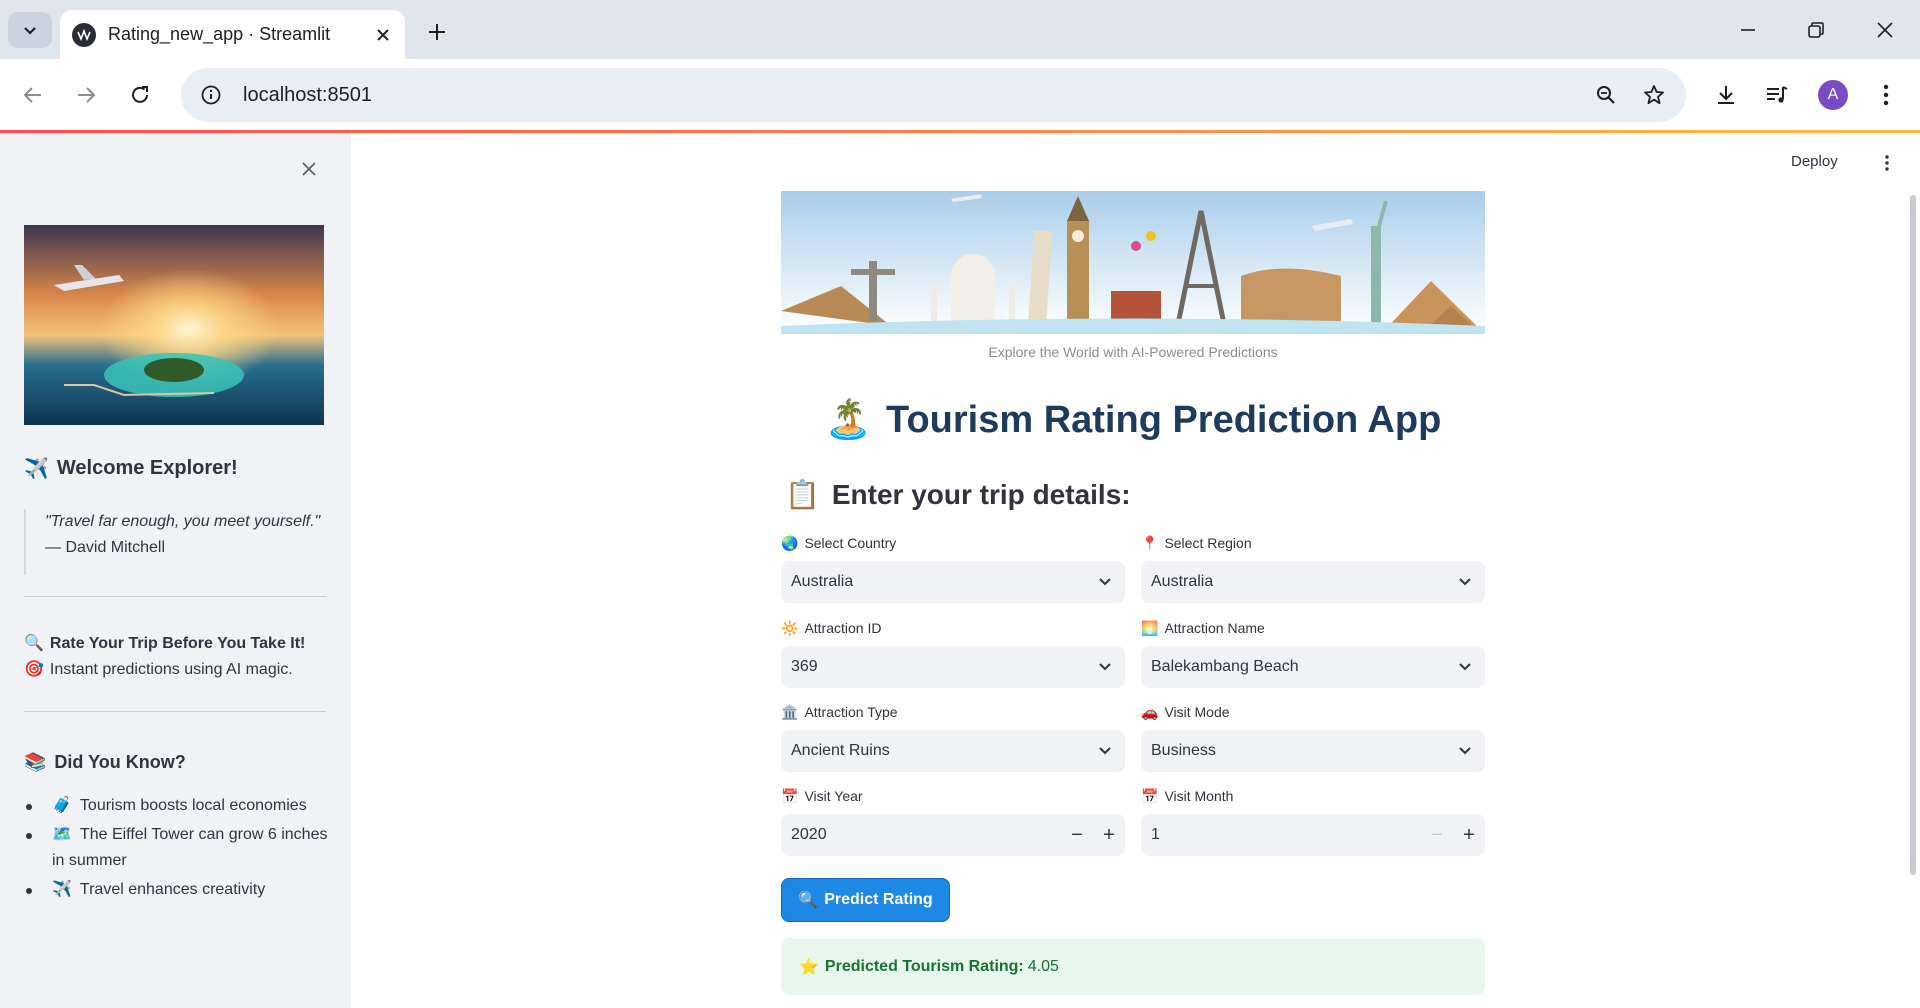 The height and width of the screenshot is (1008, 1920). Describe the element at coordinates (177, 643) in the screenshot. I see `rate-trip-text: Rate Your Trip Before You Take It!` at that location.